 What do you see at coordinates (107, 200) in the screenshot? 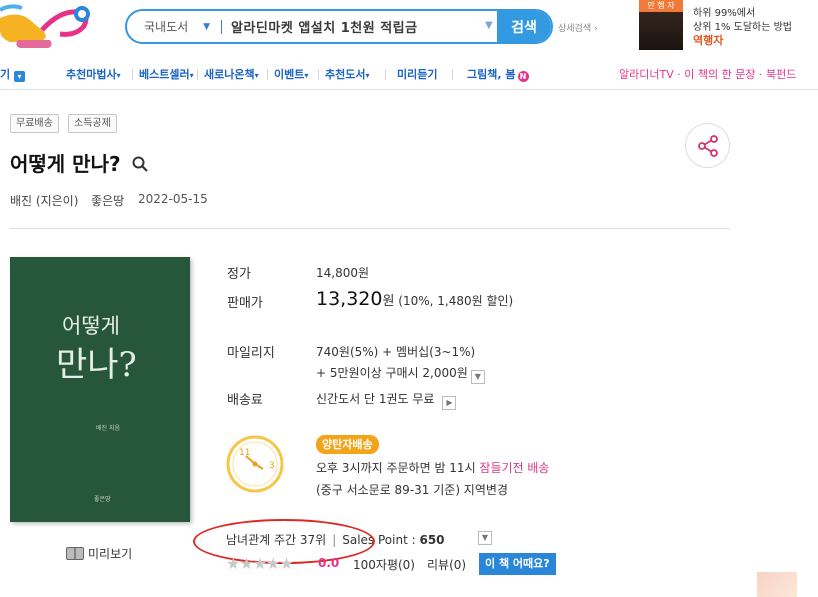
I see `publisher-link: 좋은땅` at bounding box center [107, 200].